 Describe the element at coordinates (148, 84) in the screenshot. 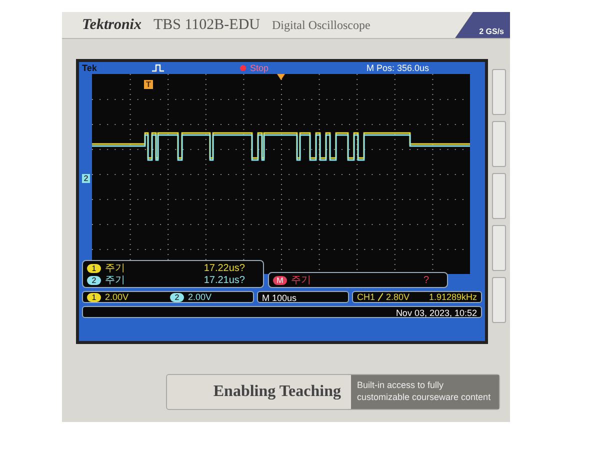

I see `trigger-marker: T` at that location.